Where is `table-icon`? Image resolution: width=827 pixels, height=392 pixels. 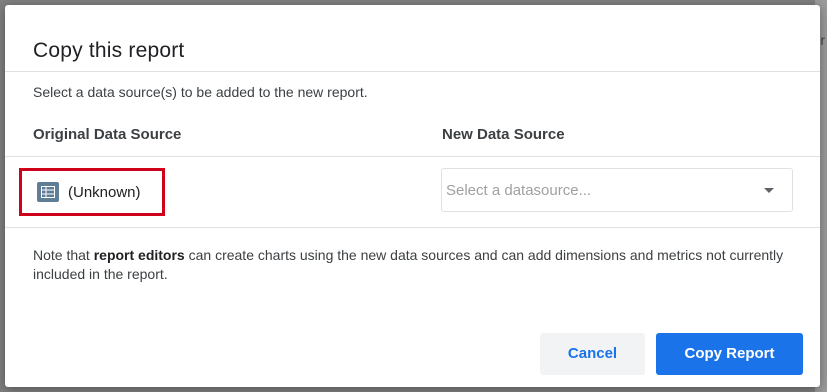
table-icon is located at coordinates (48, 192).